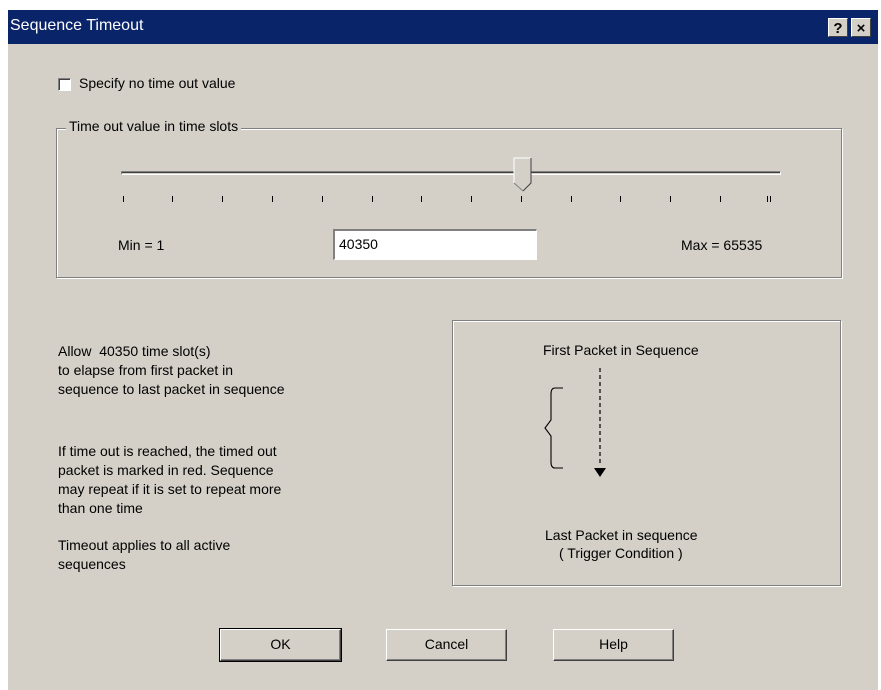 The width and height of the screenshot is (881, 690). Describe the element at coordinates (141, 245) in the screenshot. I see `min-label: Min = 1` at that location.